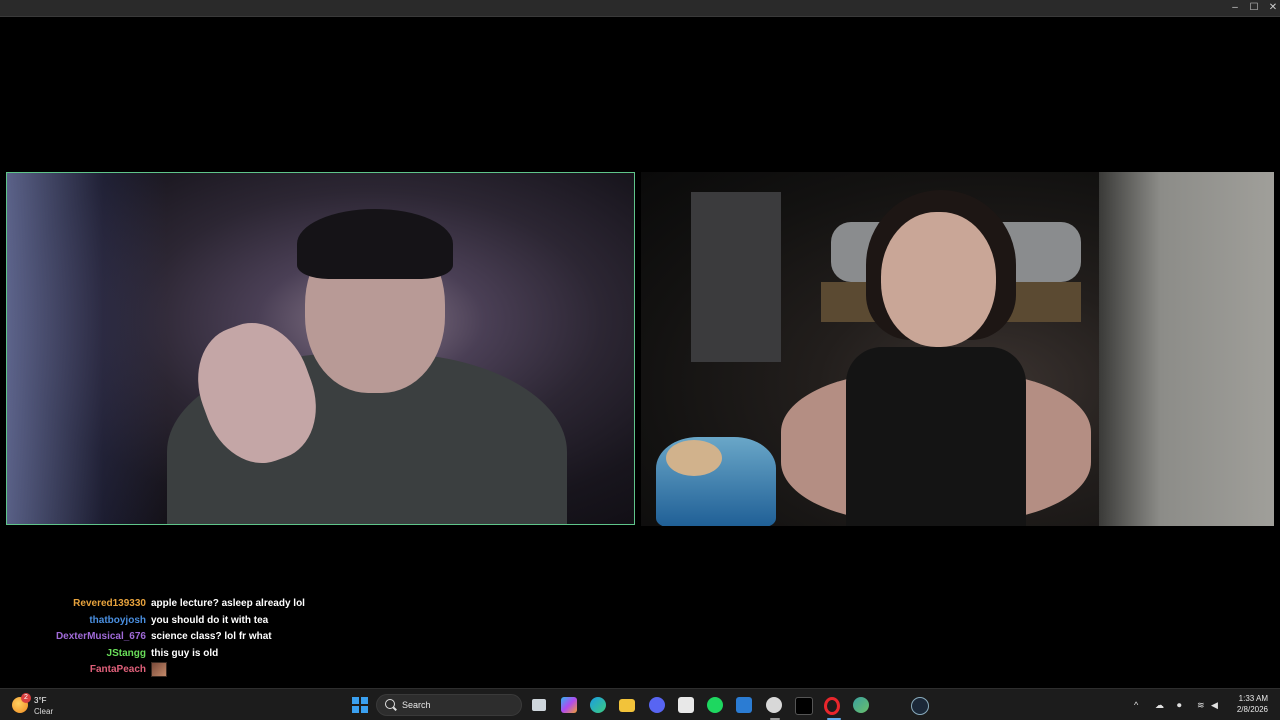  What do you see at coordinates (715, 705) in the screenshot?
I see `spotify-icon` at bounding box center [715, 705].